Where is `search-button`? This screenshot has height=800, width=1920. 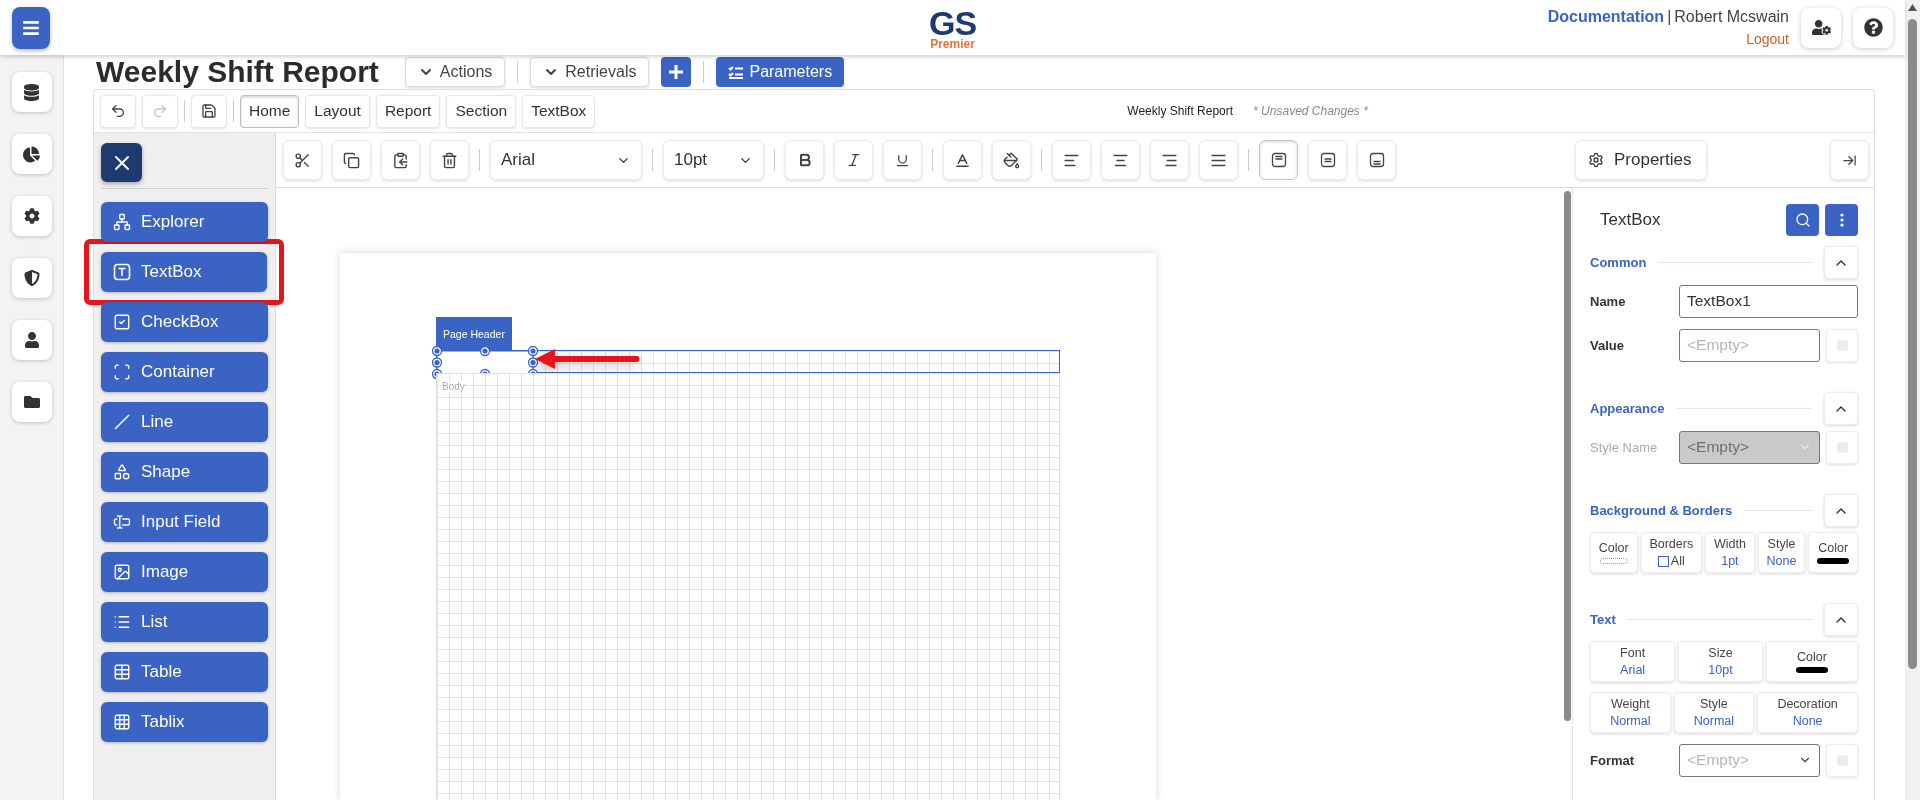 search-button is located at coordinates (1802, 220).